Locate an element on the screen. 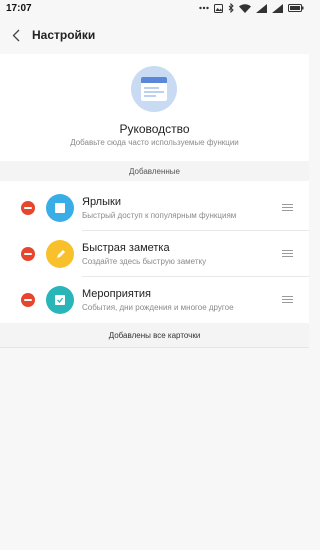 This screenshot has width=320, height=550. added-section-header: Добавленные is located at coordinates (154, 171).